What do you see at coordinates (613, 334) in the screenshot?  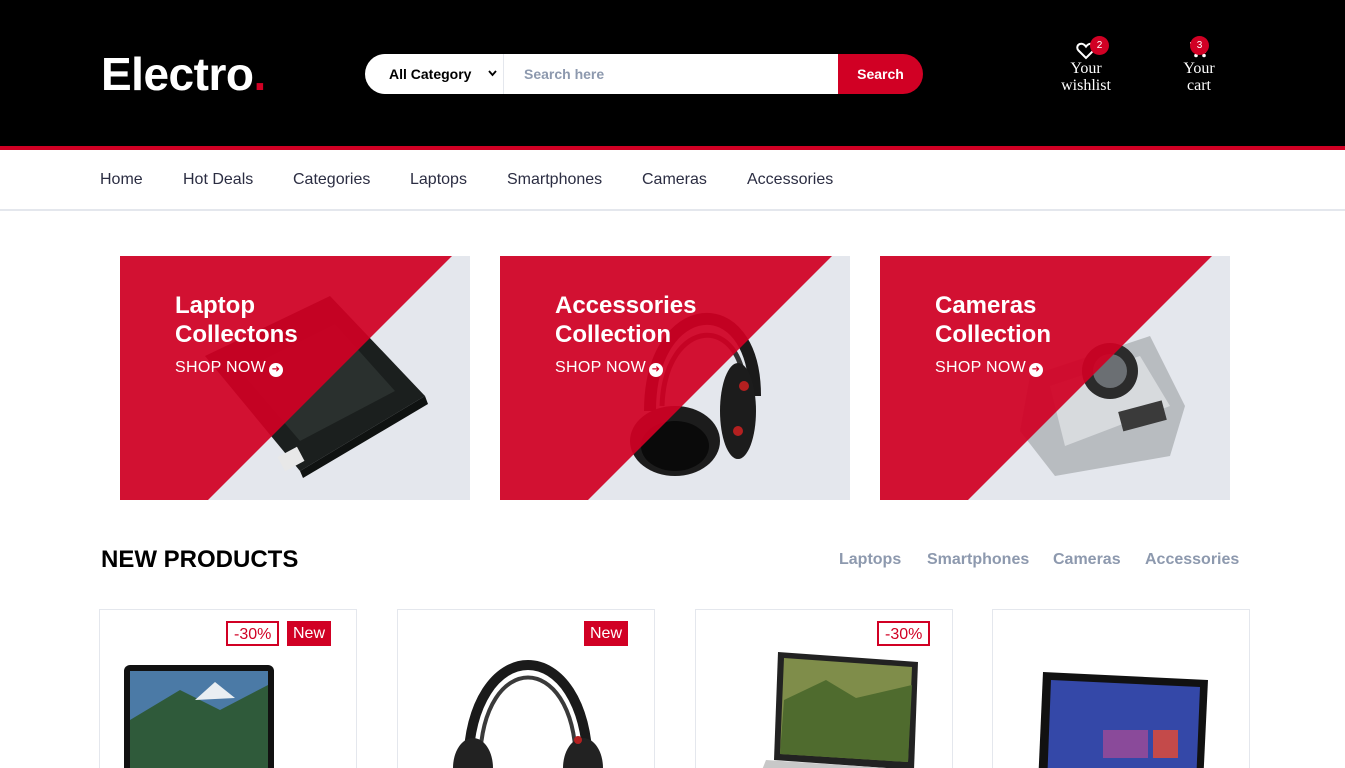 I see `collection-accessories-title-line2: Collection` at bounding box center [613, 334].